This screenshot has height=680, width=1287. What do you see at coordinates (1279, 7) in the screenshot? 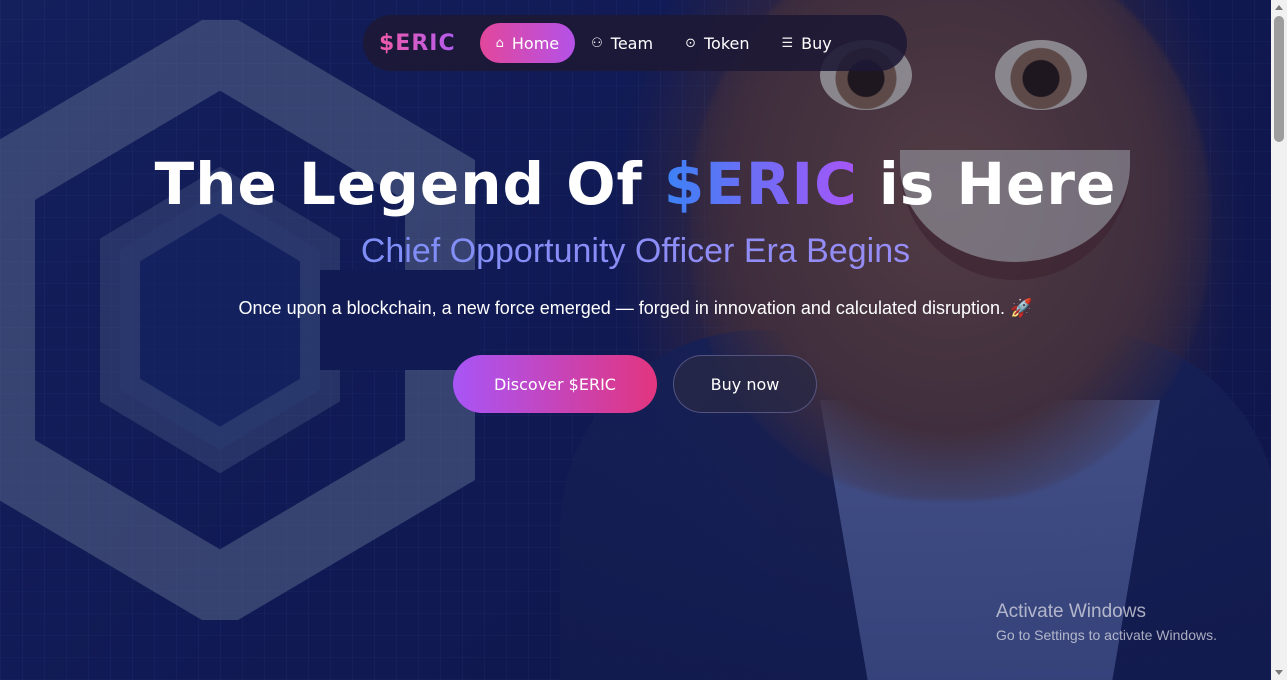
I see `scroll-up-arrow-icon` at bounding box center [1279, 7].